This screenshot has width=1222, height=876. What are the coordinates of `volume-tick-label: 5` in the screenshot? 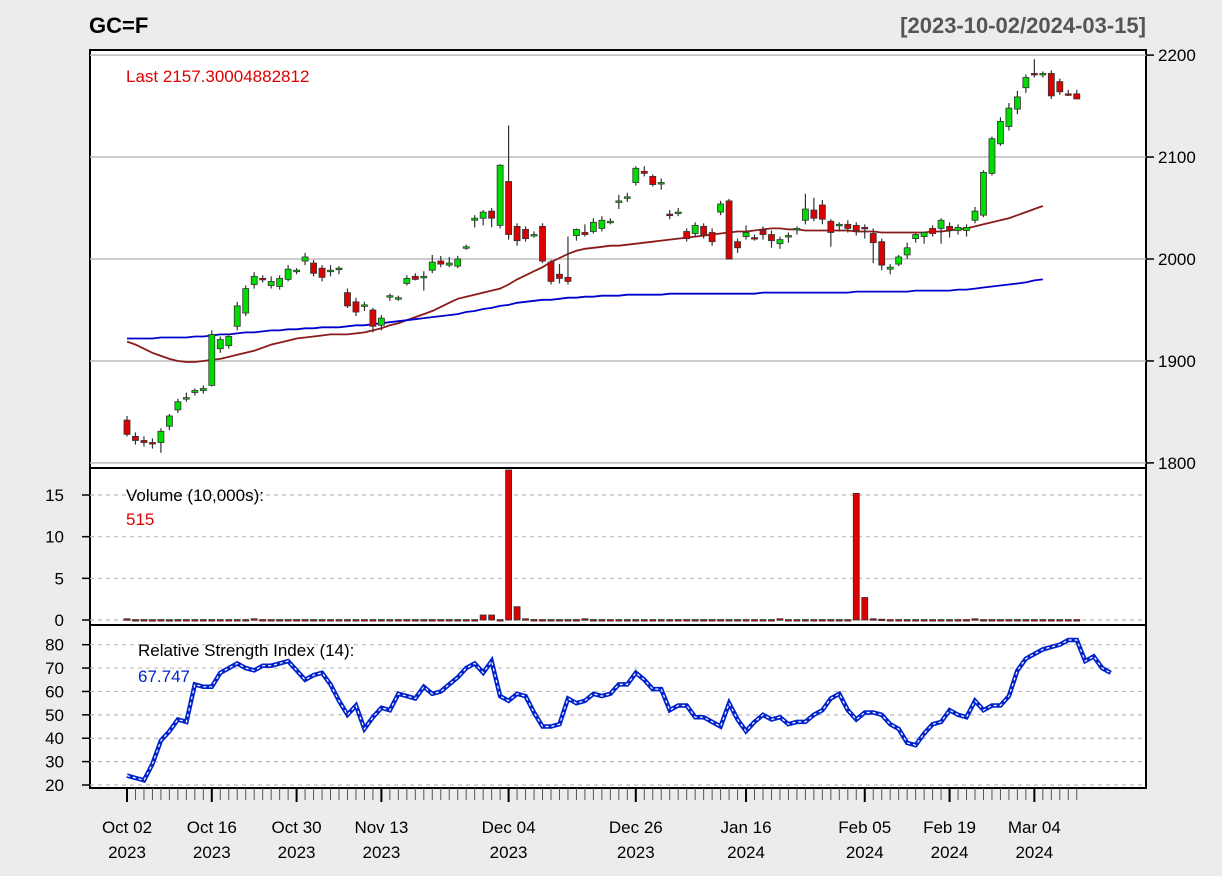 It's located at (59, 578).